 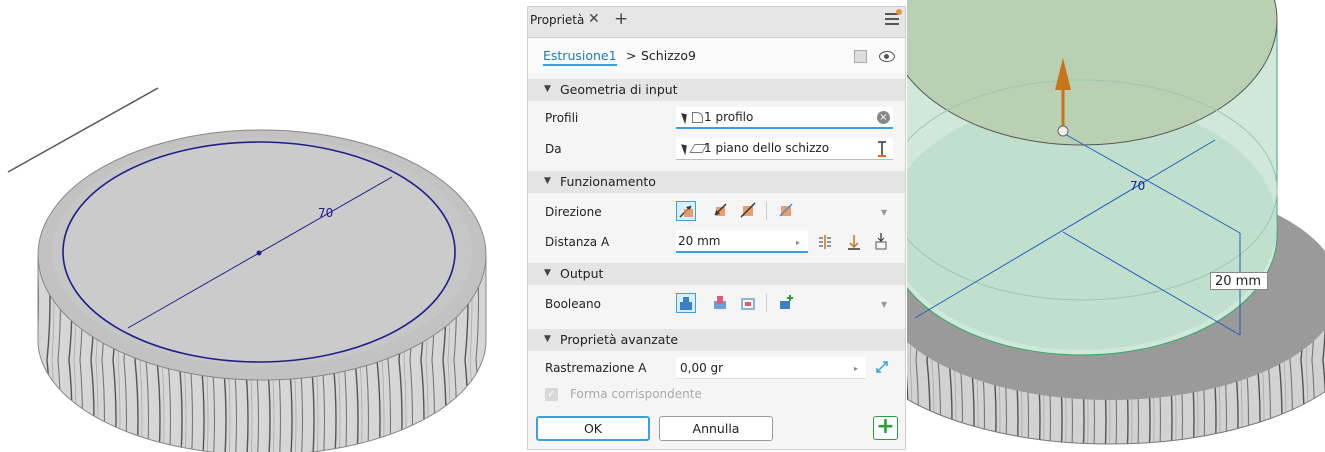 I want to click on profiles-value: 1 profilo, so click(x=729, y=117).